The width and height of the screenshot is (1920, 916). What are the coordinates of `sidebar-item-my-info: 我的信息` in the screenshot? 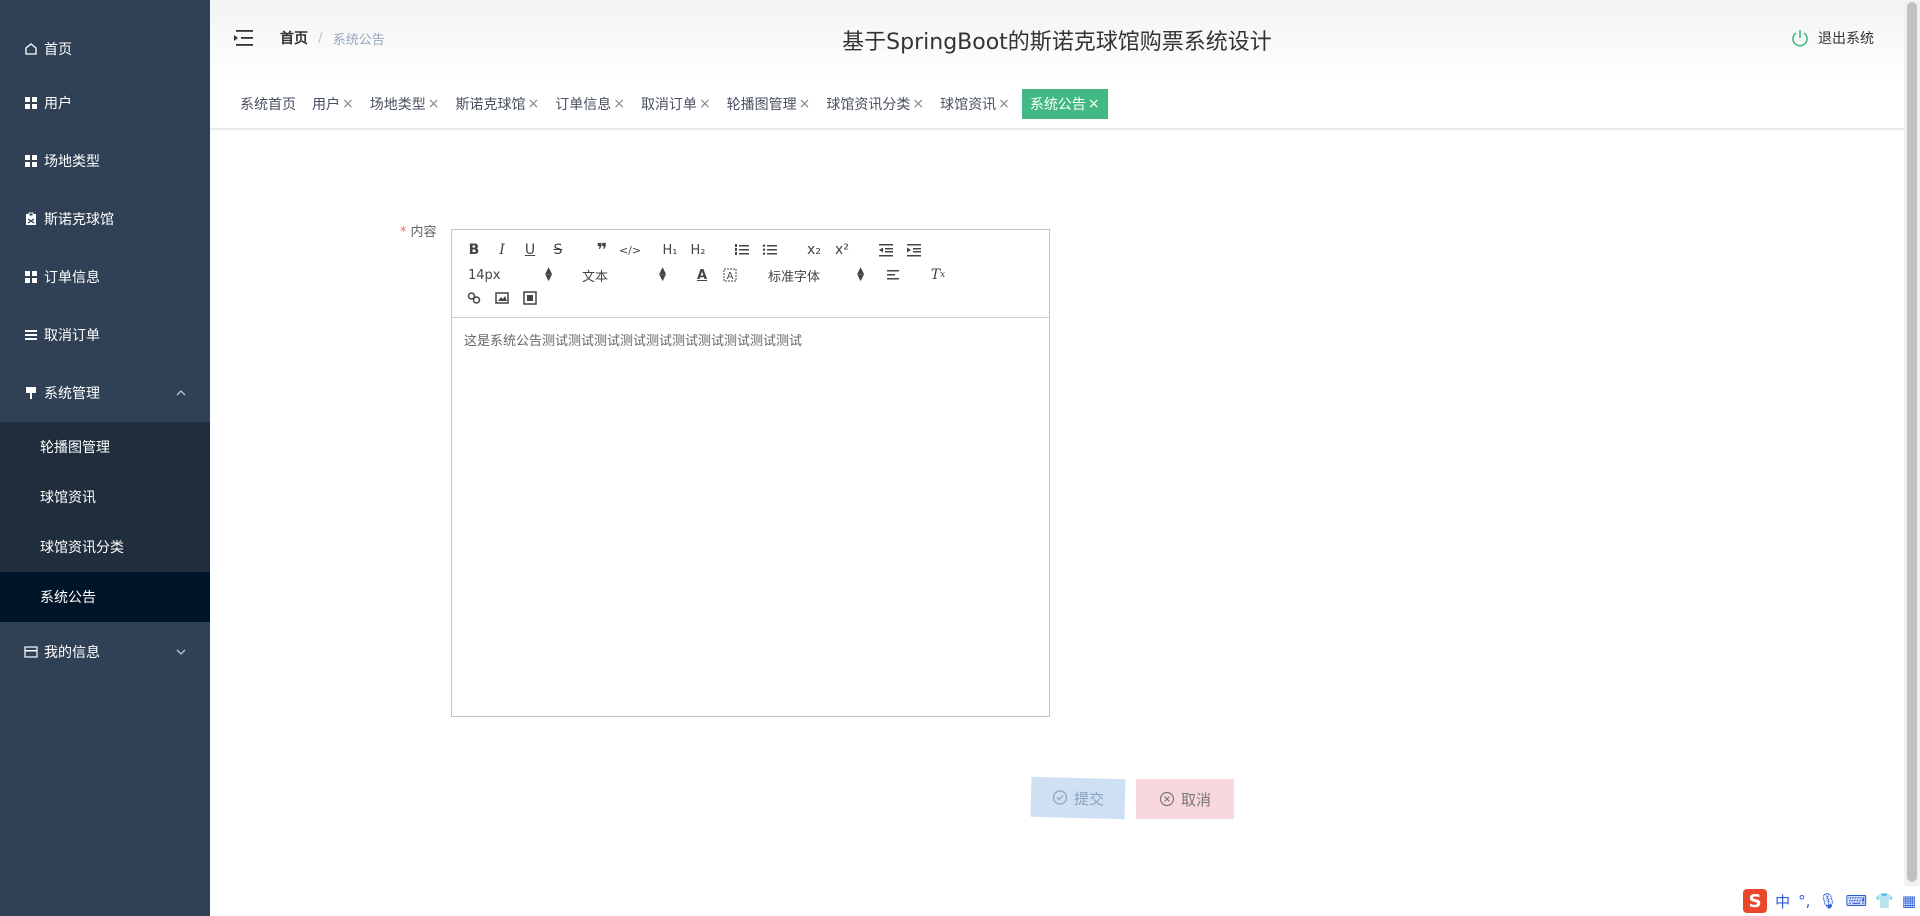 It's located at (105, 652).